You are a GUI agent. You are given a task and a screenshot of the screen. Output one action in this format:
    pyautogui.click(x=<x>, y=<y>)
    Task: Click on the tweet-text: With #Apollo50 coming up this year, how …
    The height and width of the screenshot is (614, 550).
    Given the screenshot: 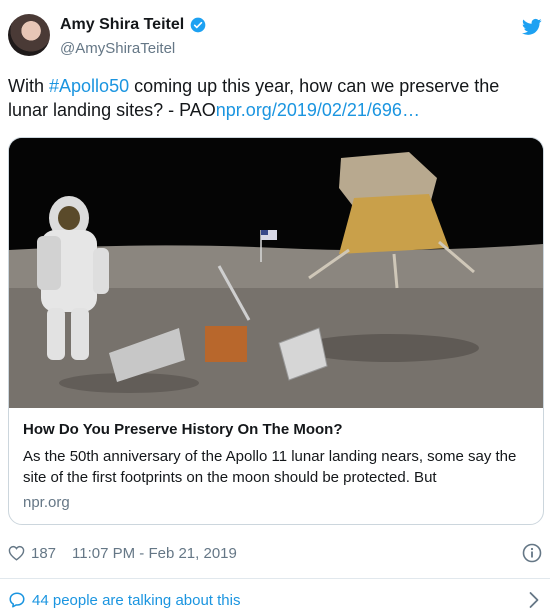 What is the action you would take?
    pyautogui.click(x=273, y=98)
    